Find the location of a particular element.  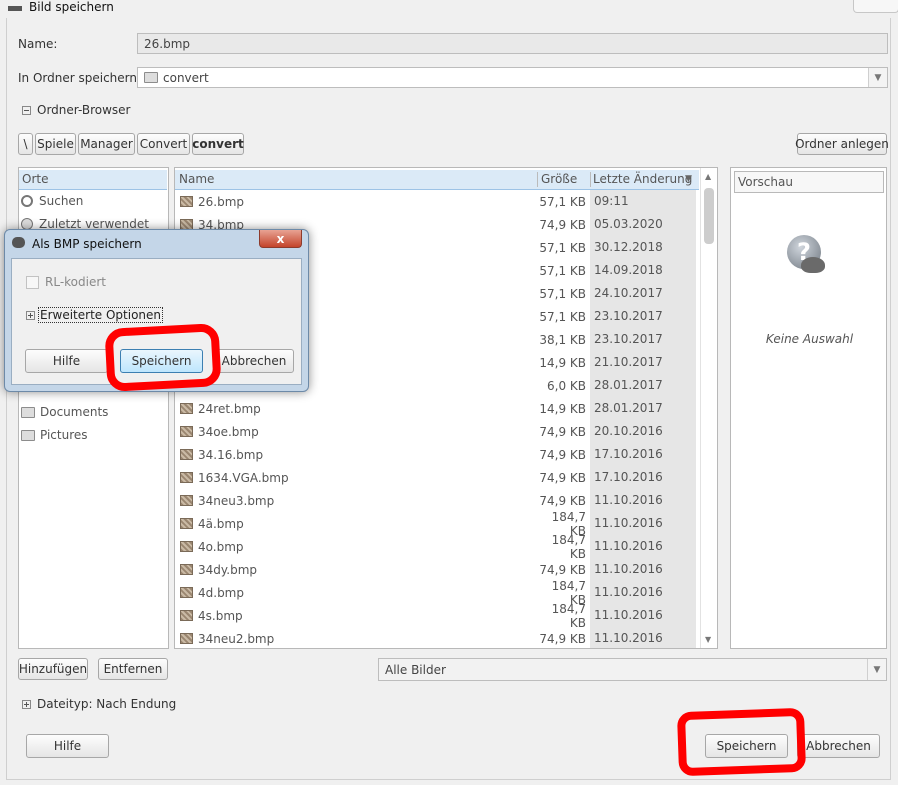

table-row: 34neu2.bmp 74,9 KB 11.10.2016 is located at coordinates (437, 637).